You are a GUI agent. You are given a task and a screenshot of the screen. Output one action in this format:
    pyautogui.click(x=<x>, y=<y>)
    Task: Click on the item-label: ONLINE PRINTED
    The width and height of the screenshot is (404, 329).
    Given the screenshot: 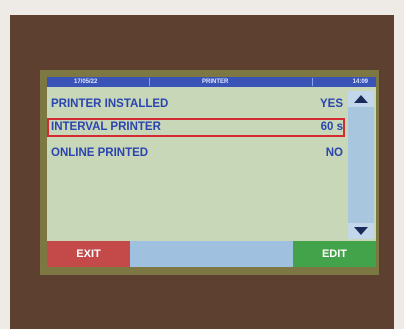 What is the action you would take?
    pyautogui.click(x=100, y=153)
    